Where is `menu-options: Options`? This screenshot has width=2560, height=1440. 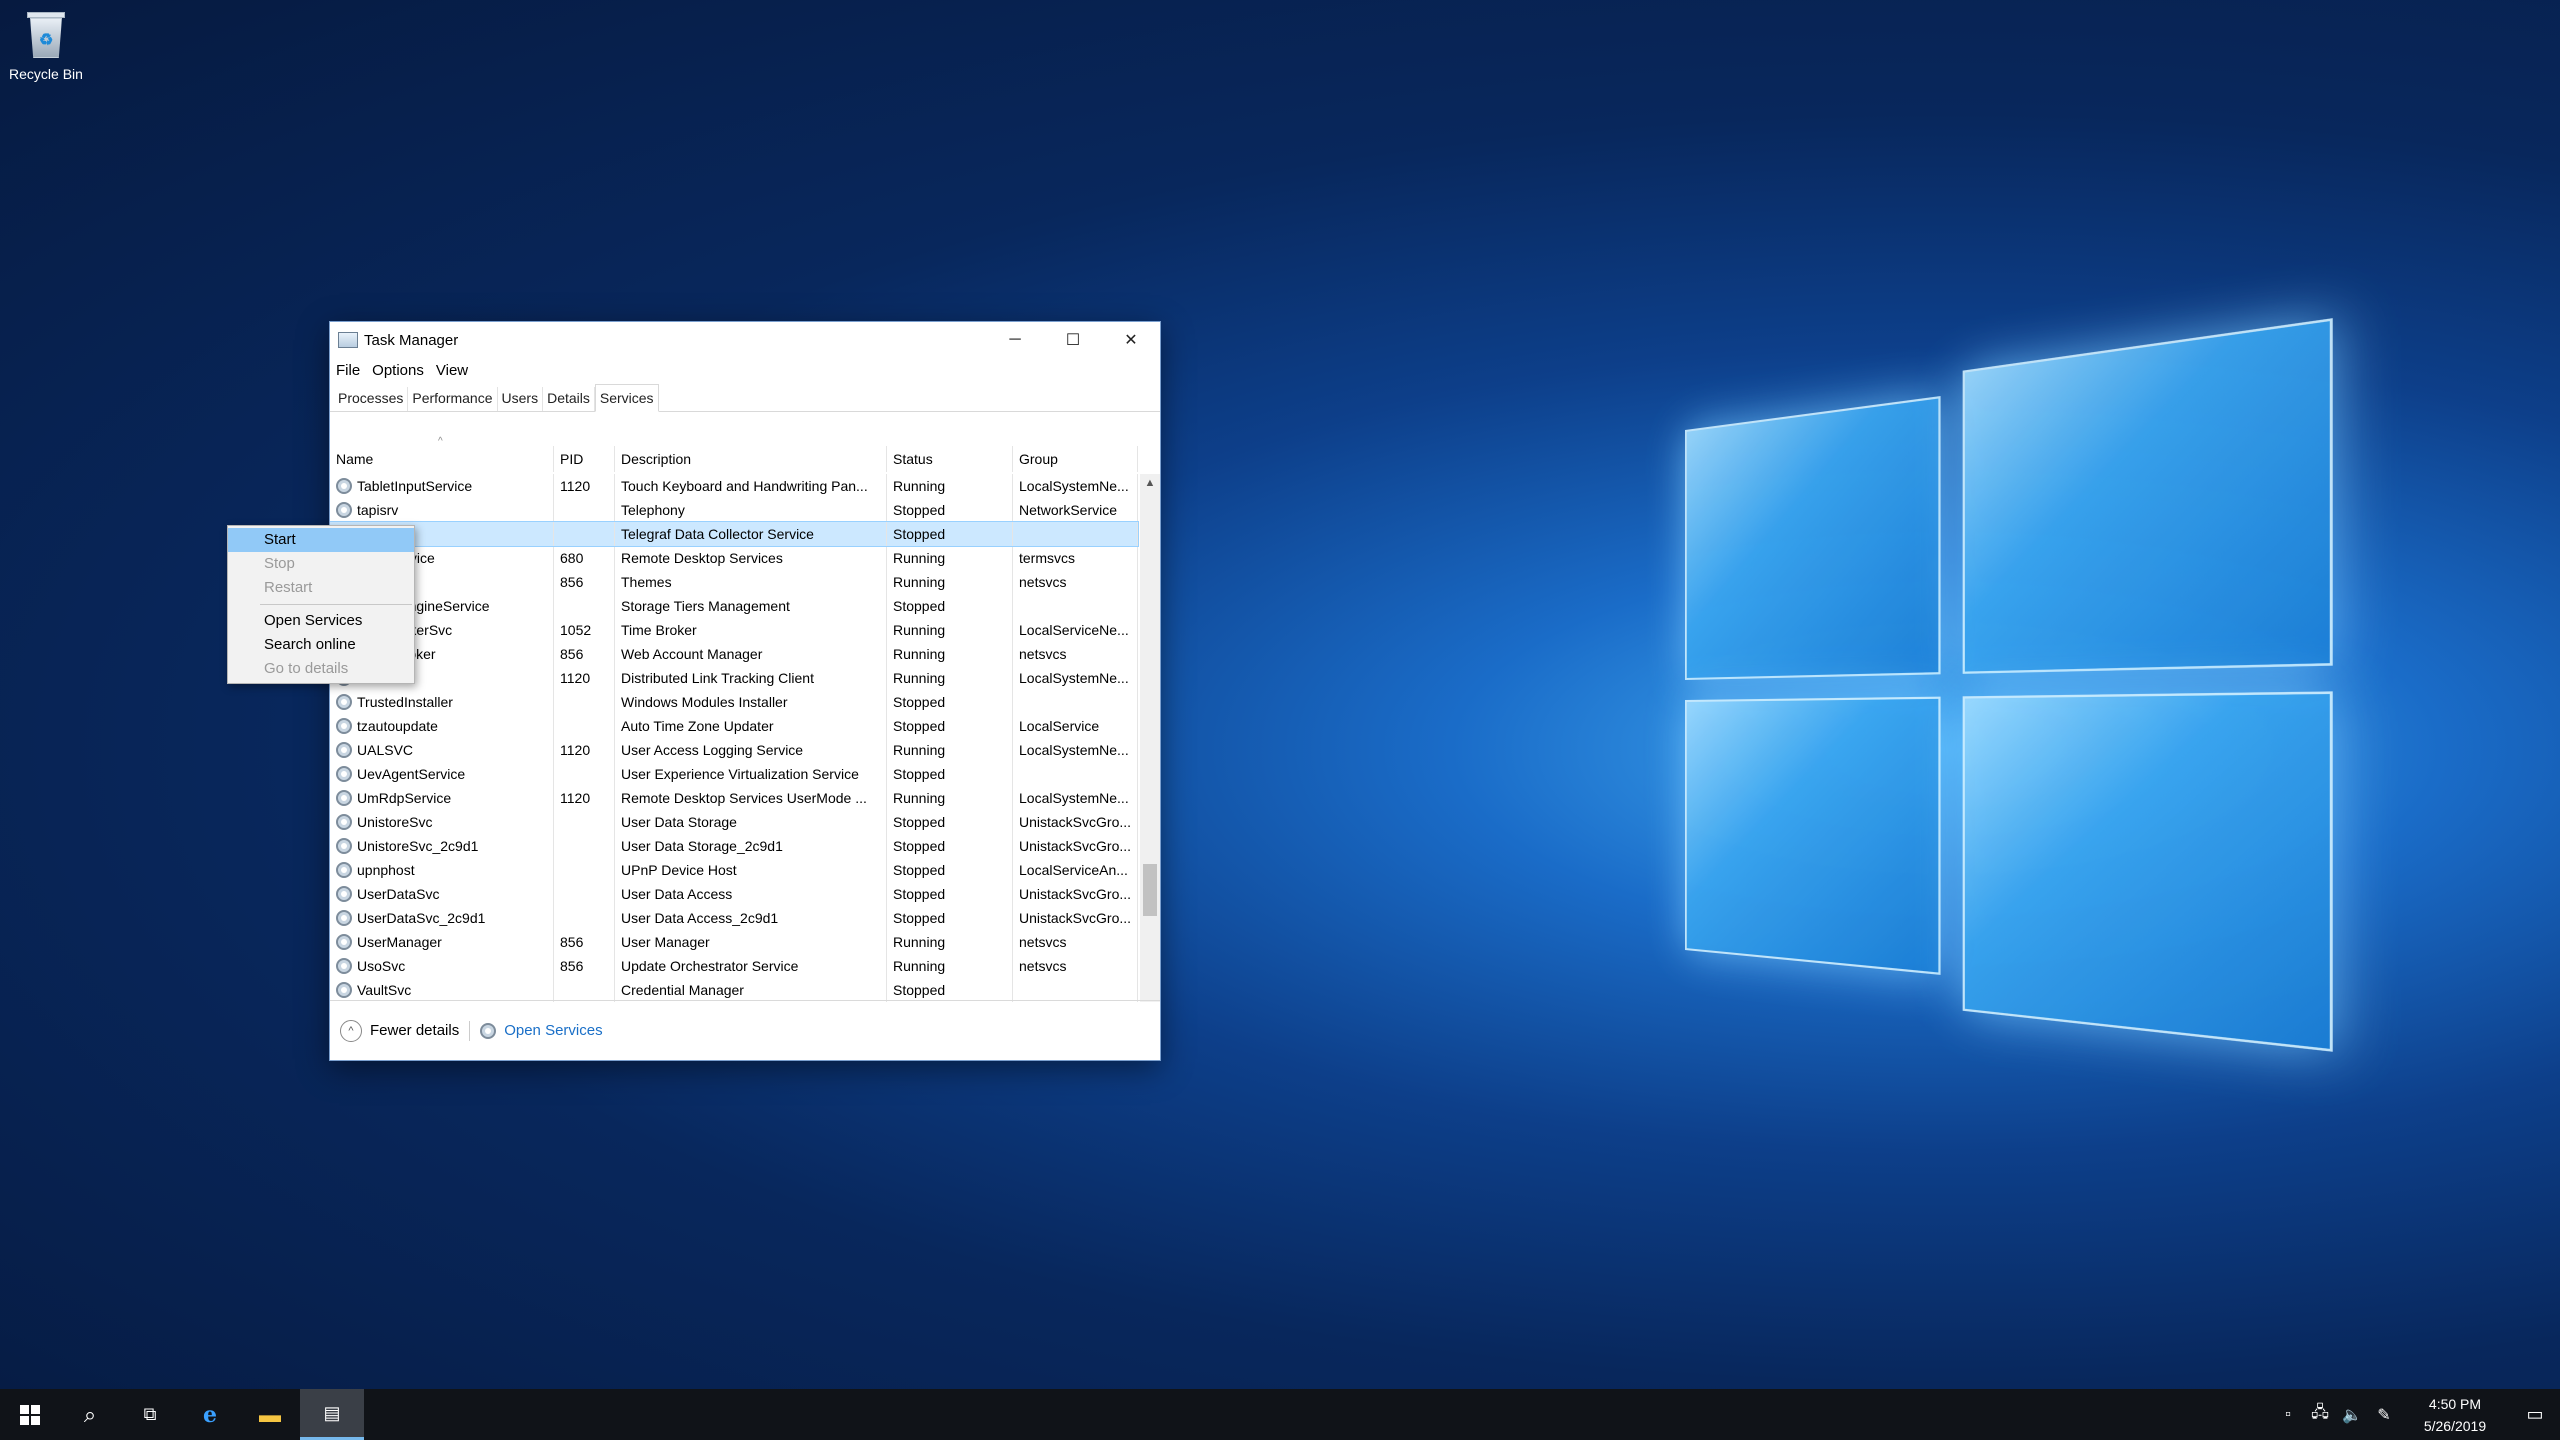
menu-options: Options is located at coordinates (398, 370).